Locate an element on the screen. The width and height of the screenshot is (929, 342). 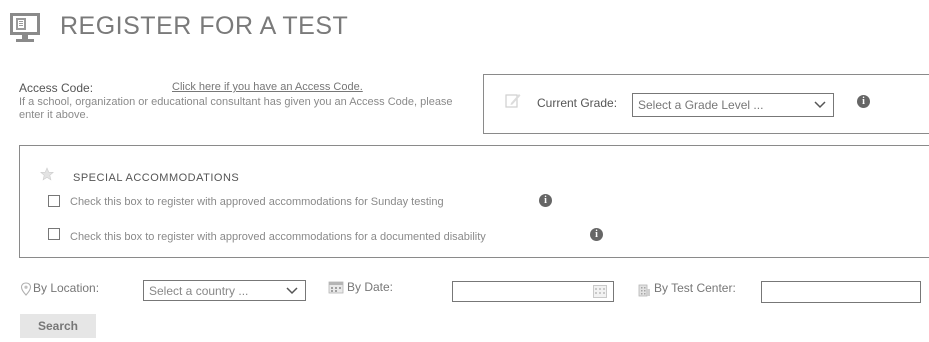
disability-checkbox is located at coordinates (54, 234).